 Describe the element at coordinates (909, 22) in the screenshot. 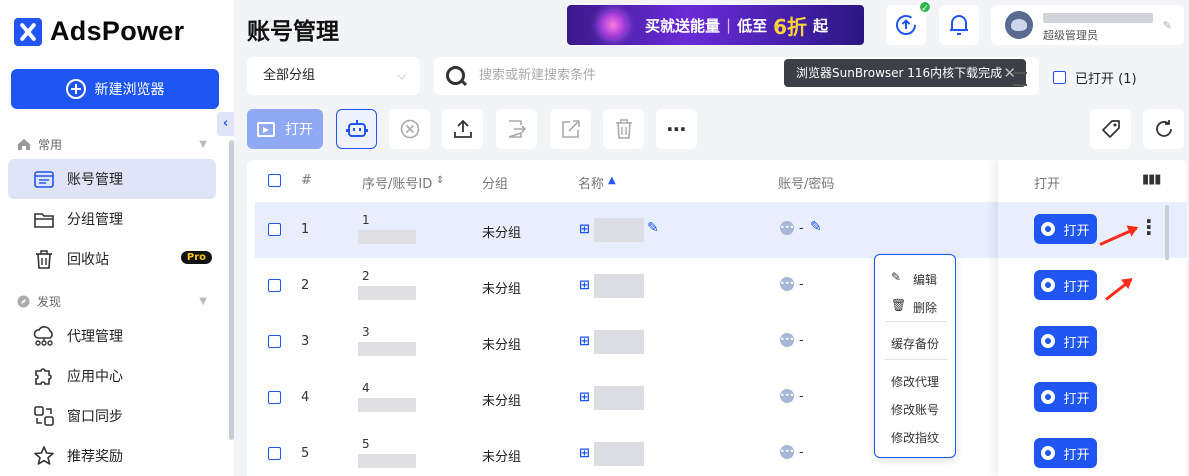

I see `update-button: ✓` at that location.